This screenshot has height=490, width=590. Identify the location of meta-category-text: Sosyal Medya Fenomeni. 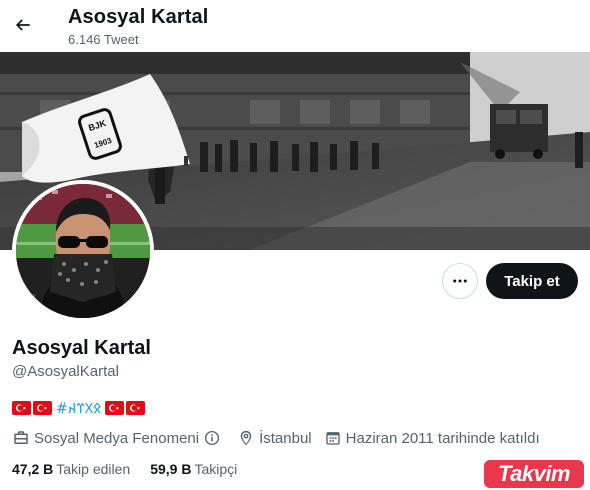
(117, 438).